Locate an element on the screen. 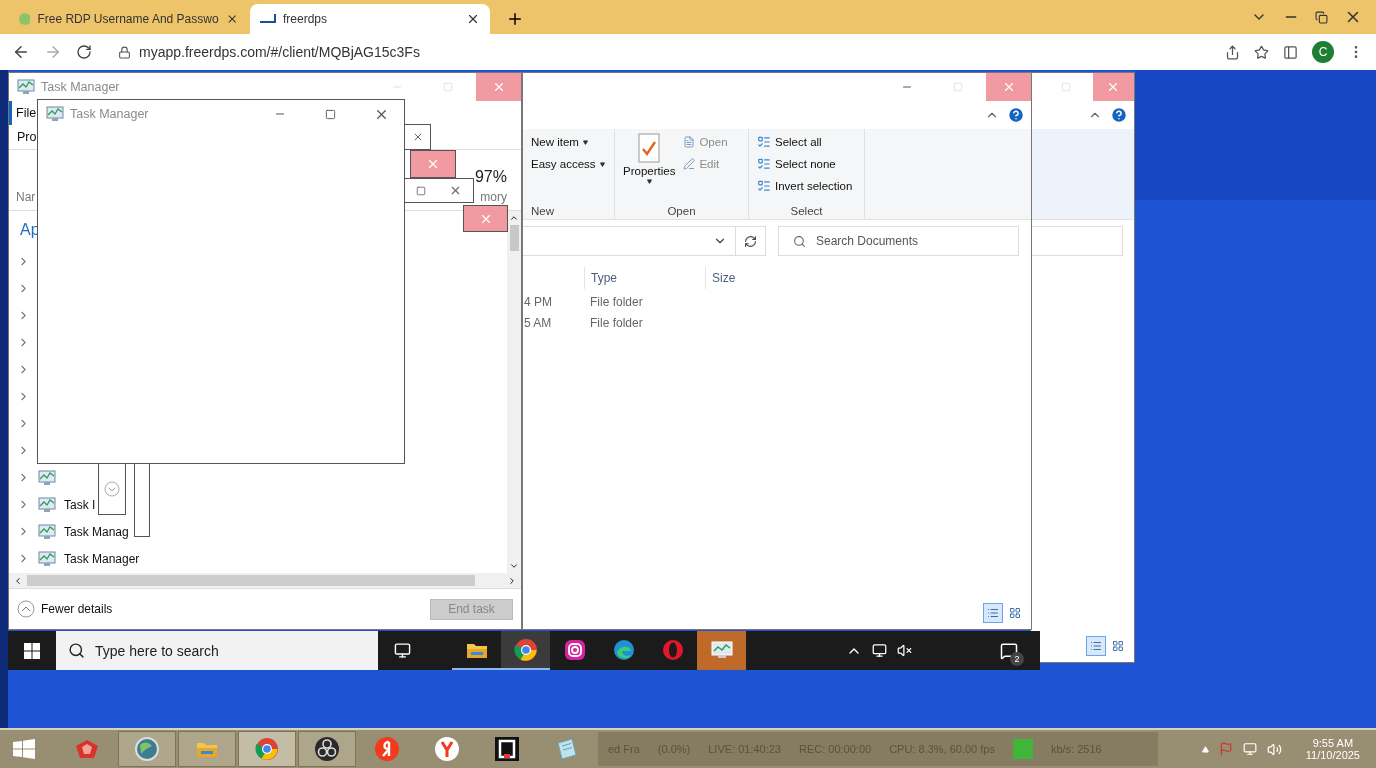  volume-muted-icon is located at coordinates (904, 650).